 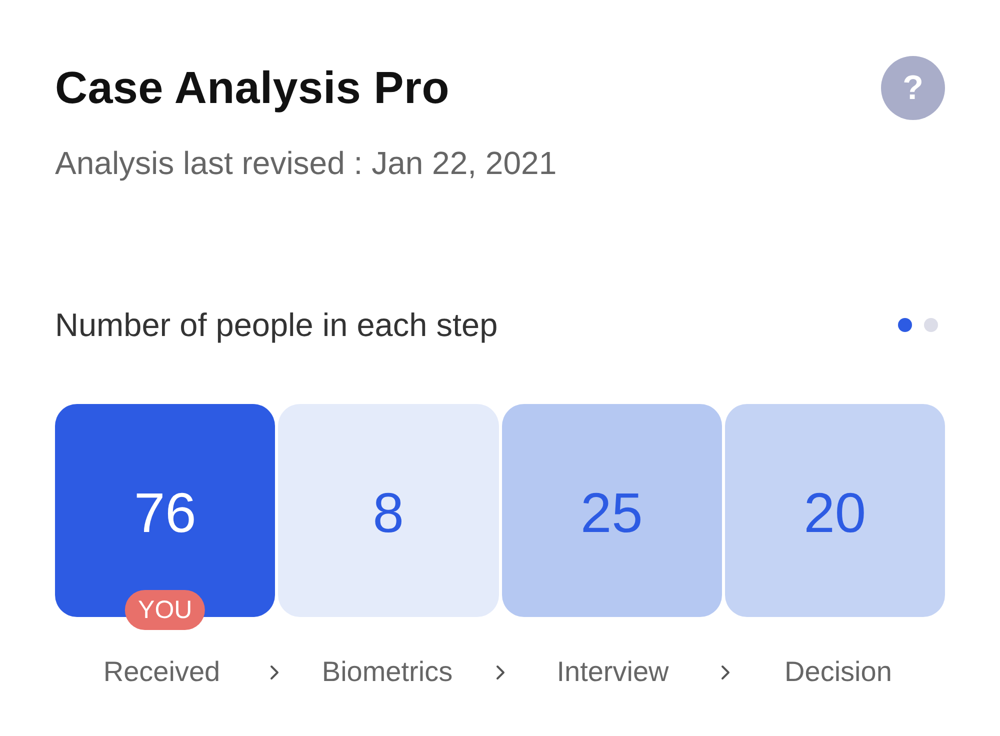 What do you see at coordinates (611, 512) in the screenshot?
I see `step-count: 25` at bounding box center [611, 512].